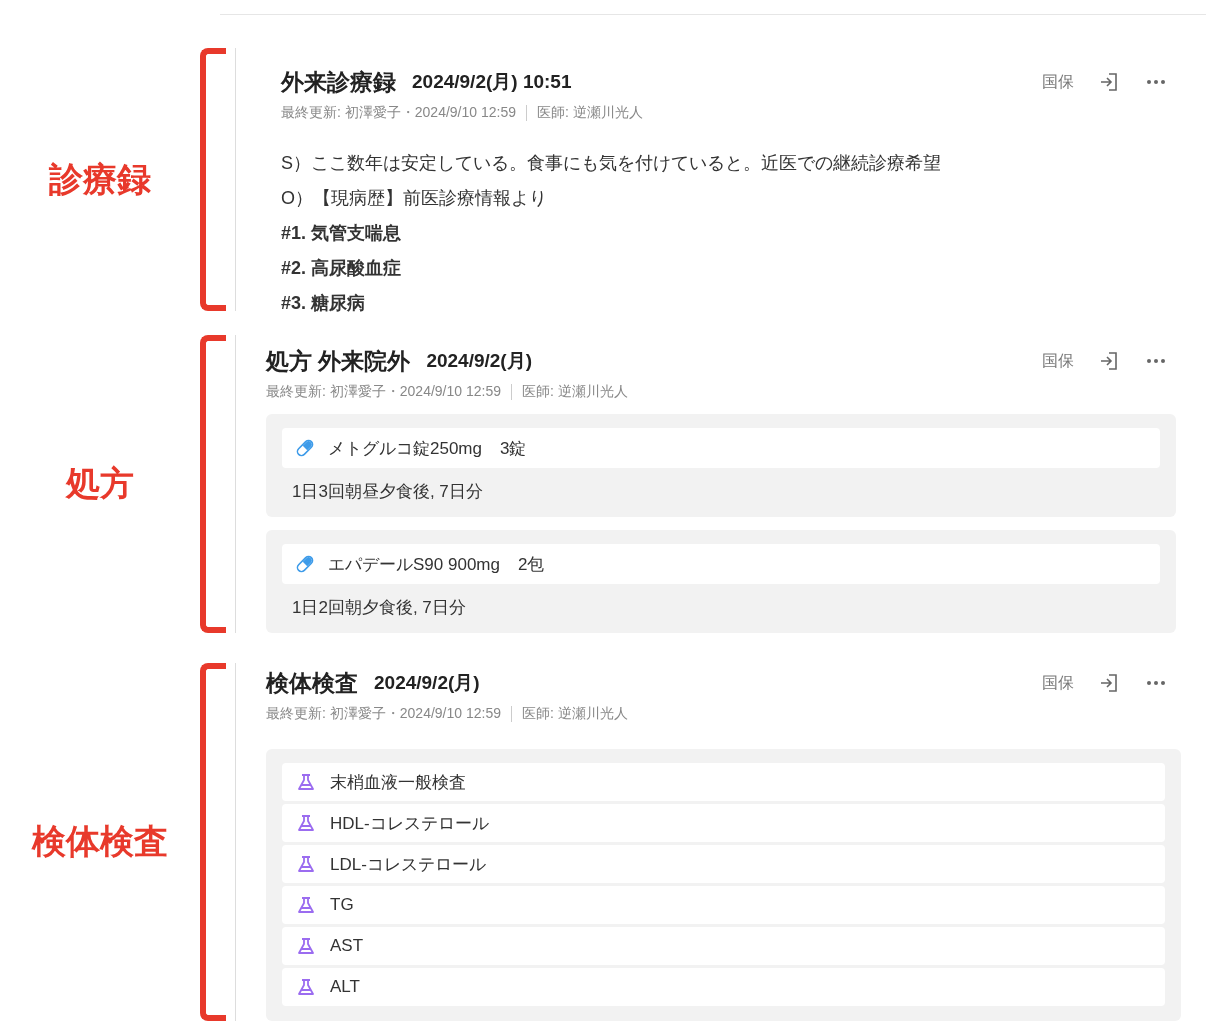  I want to click on lab-test-row: TG, so click(723, 905).